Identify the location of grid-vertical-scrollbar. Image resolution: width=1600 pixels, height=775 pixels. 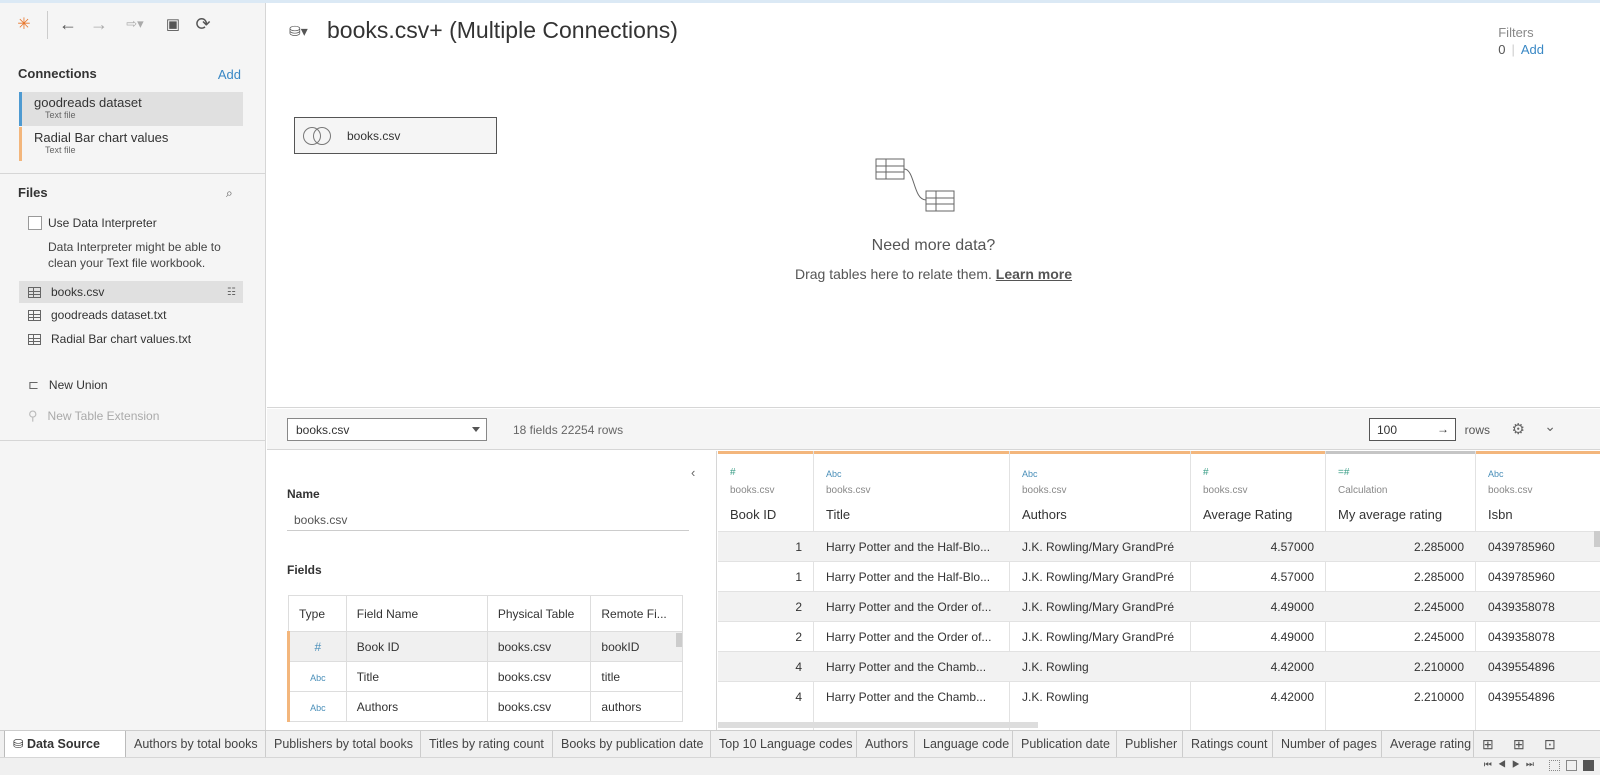
(1597, 539).